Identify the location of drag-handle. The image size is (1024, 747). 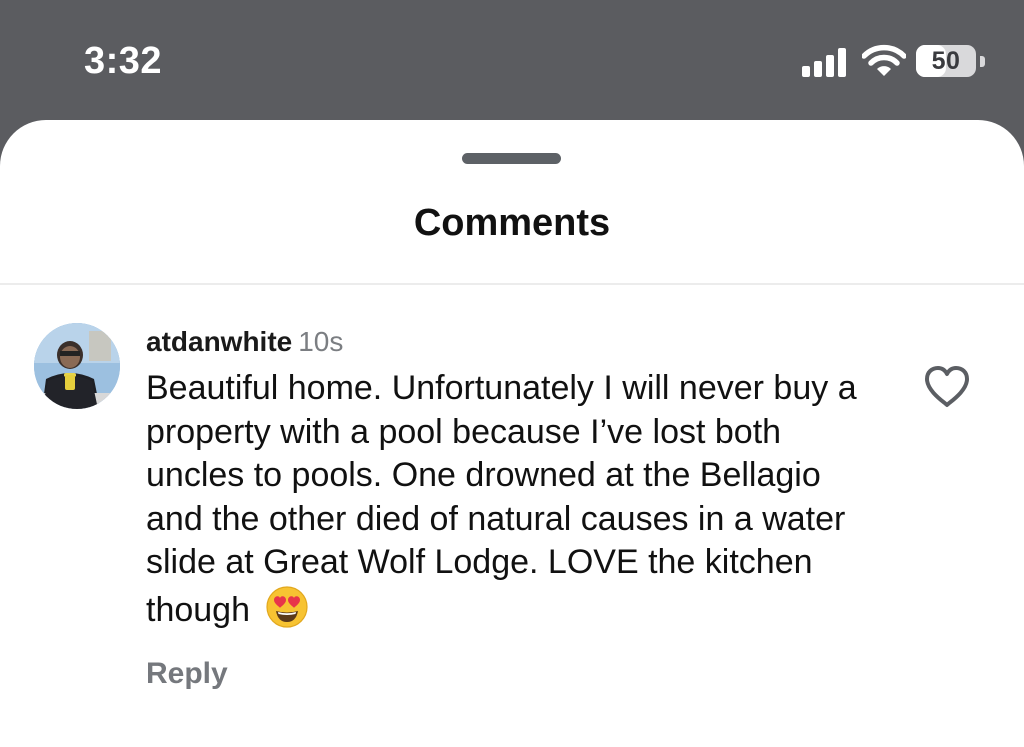
(511, 158).